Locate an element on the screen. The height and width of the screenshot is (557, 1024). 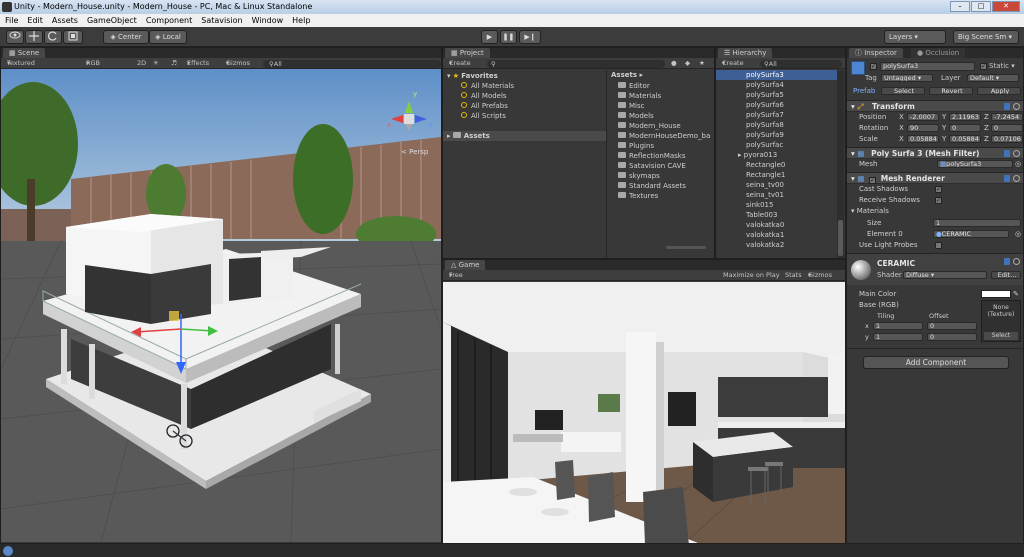
hierarchy-item: valokatka2 is located at coordinates (777, 245).